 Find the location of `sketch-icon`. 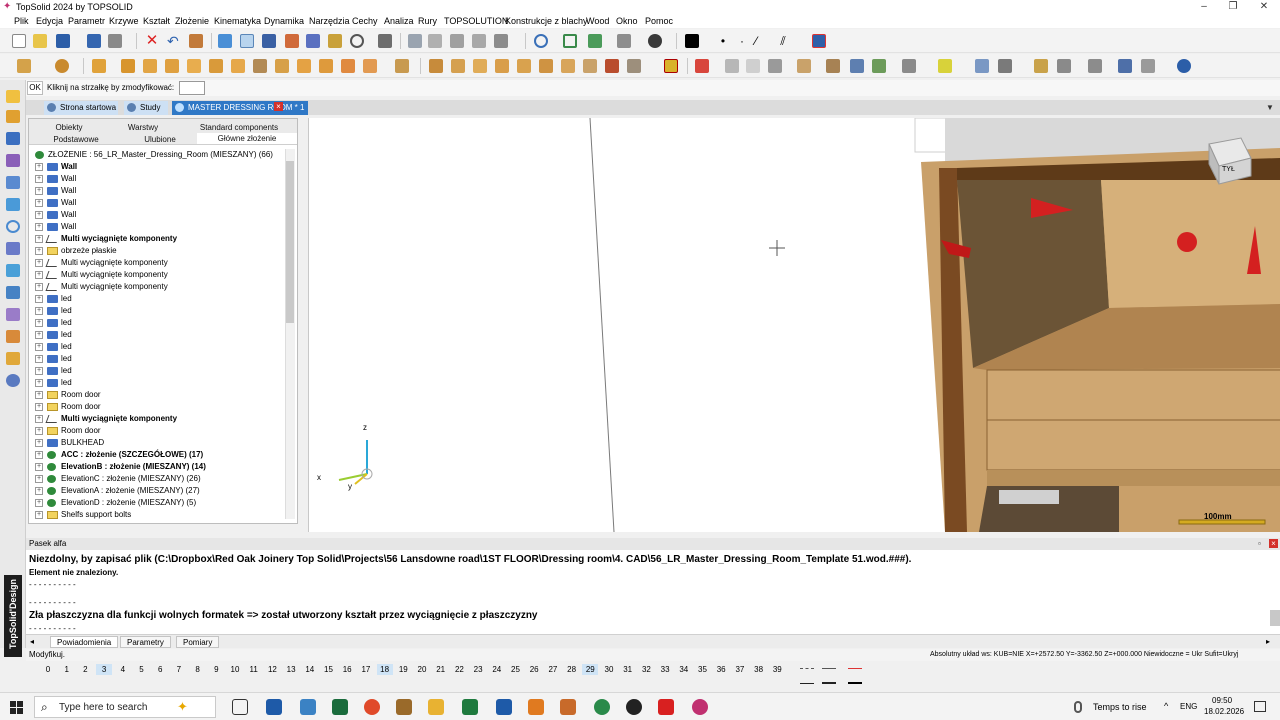

sketch-icon is located at coordinates (13, 116).